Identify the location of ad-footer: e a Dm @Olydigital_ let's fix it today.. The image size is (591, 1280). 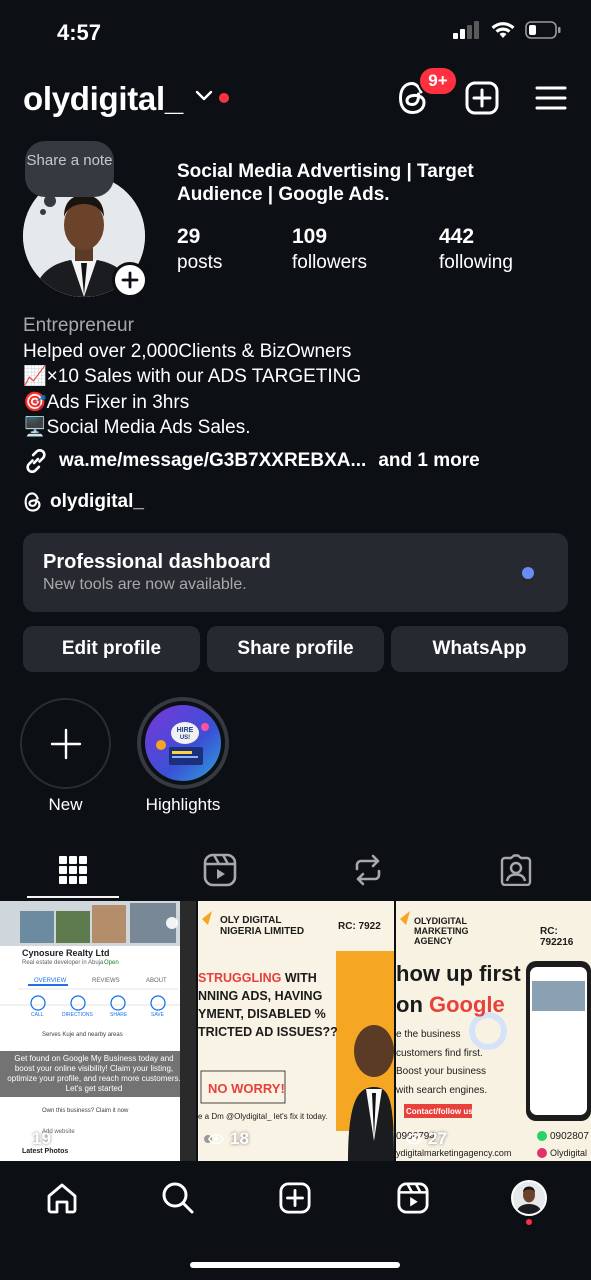
(263, 1116).